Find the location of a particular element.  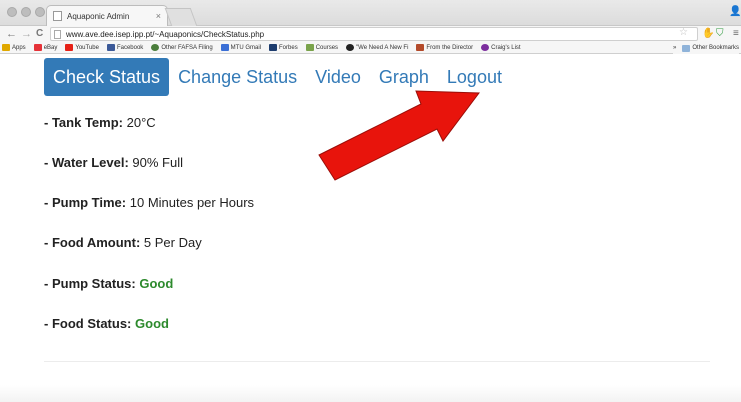

page-icon is located at coordinates (57, 34).